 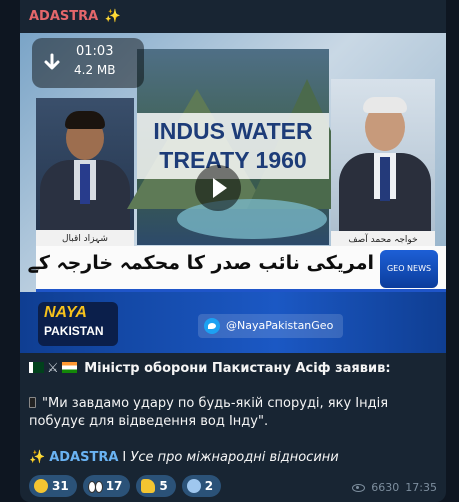 I want to click on post-headline-text: Міністр оборони Пакистану Асіф заявив:, so click(x=237, y=368).